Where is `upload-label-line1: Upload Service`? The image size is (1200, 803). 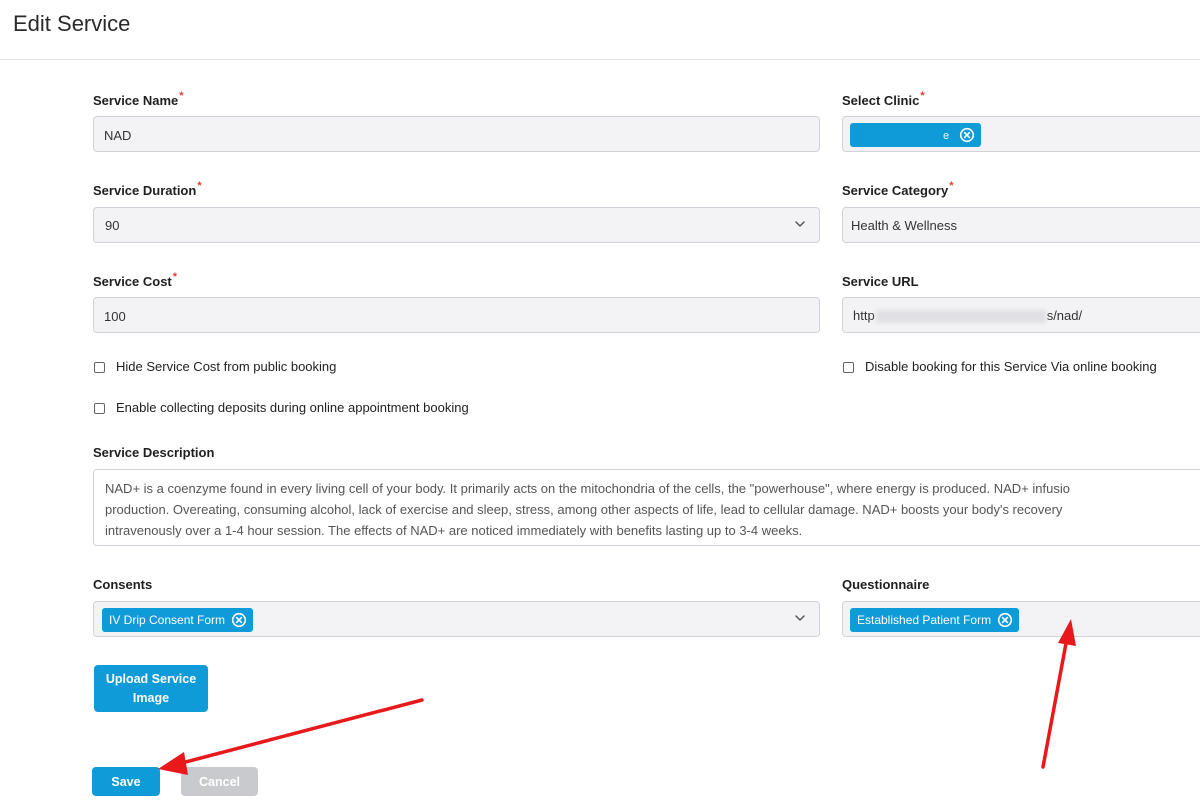
upload-label-line1: Upload Service is located at coordinates (151, 678).